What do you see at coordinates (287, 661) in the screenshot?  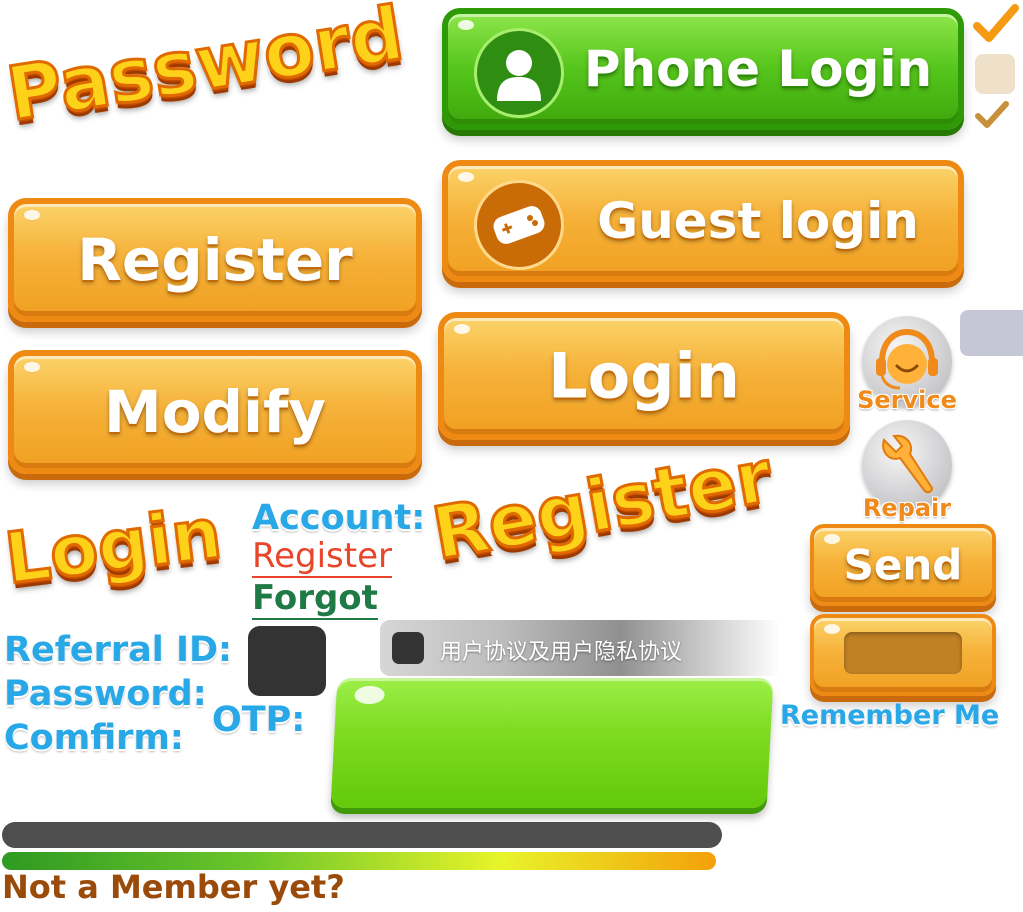 I see `dark-square-swatch` at bounding box center [287, 661].